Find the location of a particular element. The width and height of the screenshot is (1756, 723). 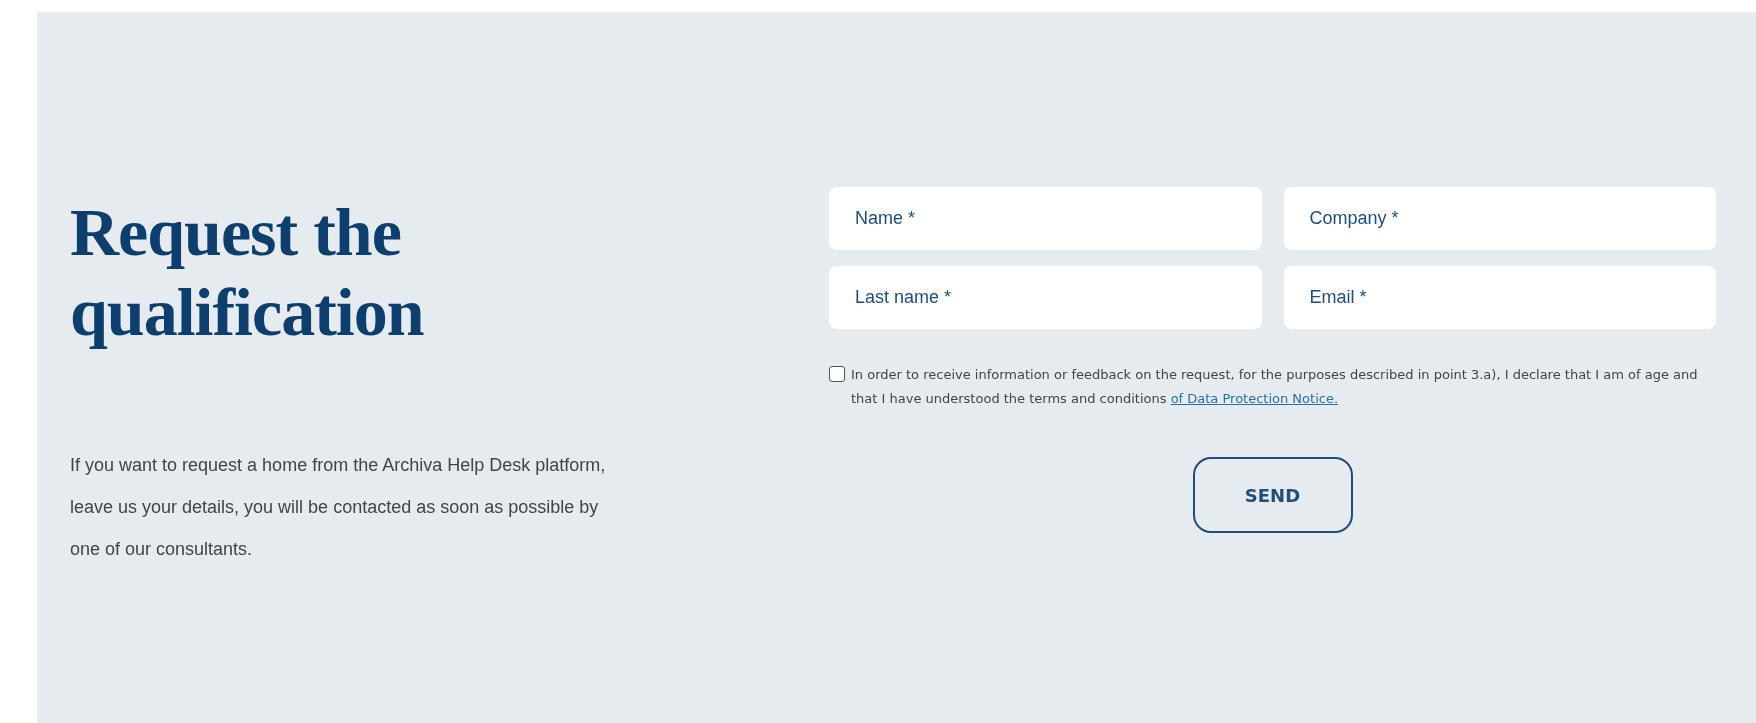

privacy-notice-link: of Data Protection Notice. is located at coordinates (1254, 398).